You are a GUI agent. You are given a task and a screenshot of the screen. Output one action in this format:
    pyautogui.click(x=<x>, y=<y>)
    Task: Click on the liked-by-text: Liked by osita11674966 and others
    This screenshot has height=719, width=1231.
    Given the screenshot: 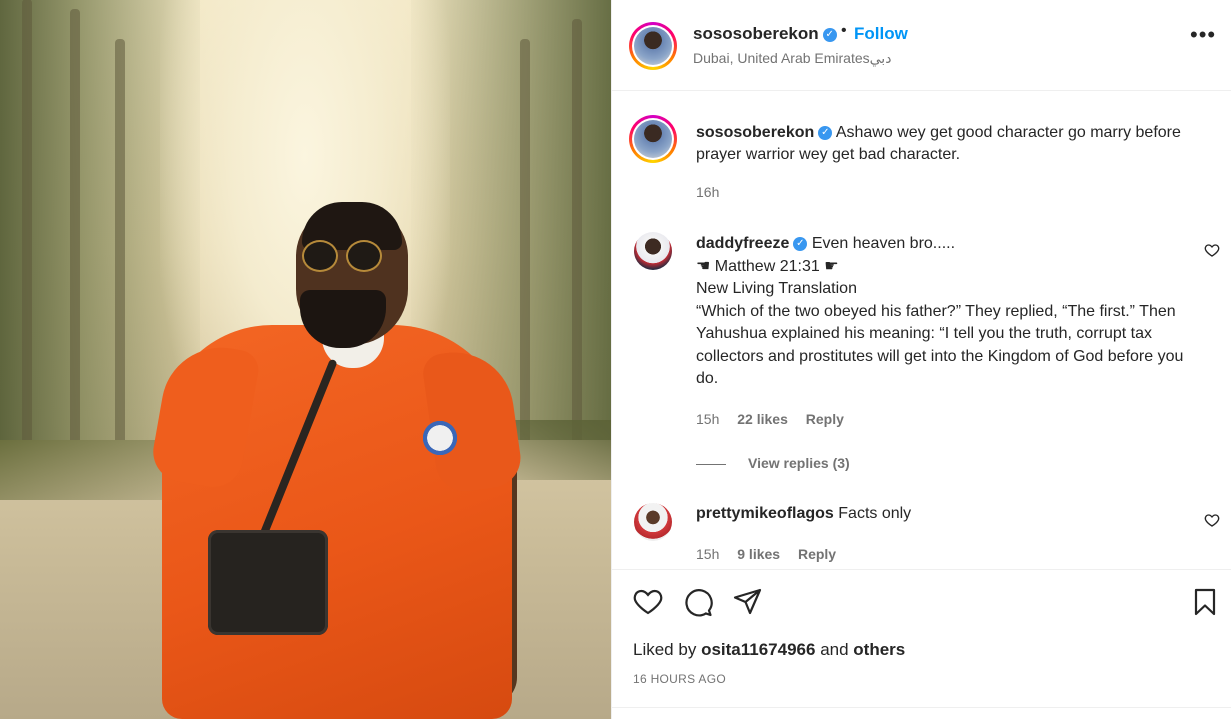 What is the action you would take?
    pyautogui.click(x=769, y=650)
    